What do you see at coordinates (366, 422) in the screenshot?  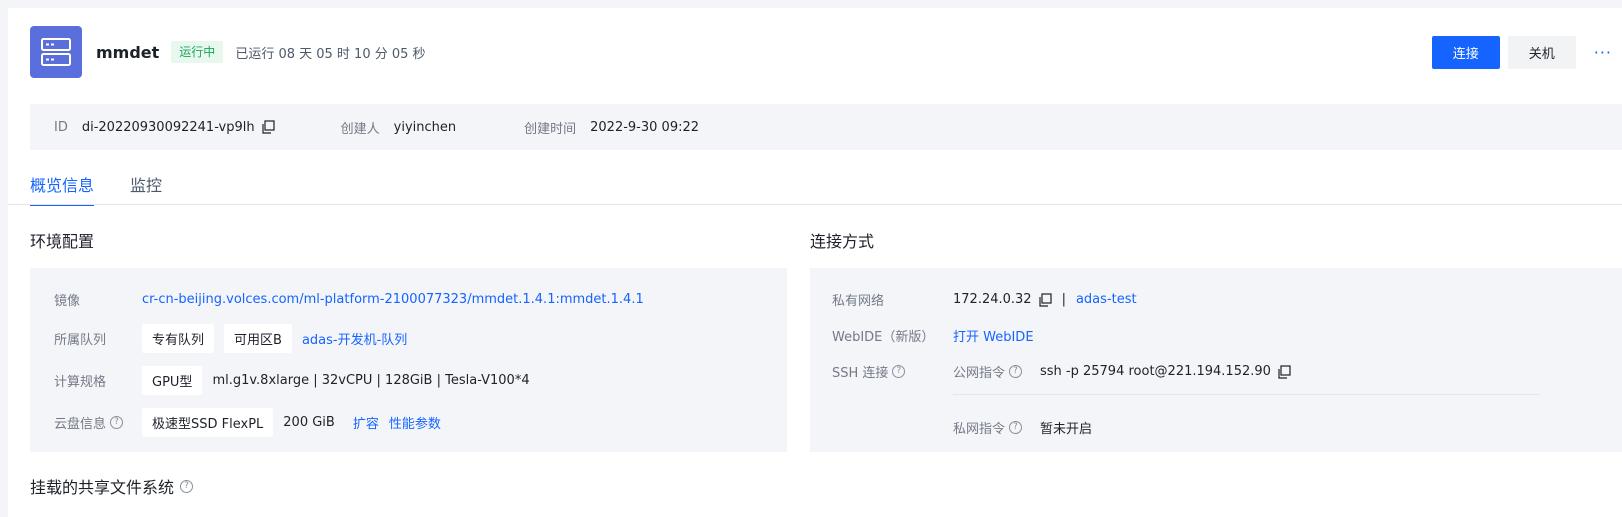 I see `expand-link: 扩容` at bounding box center [366, 422].